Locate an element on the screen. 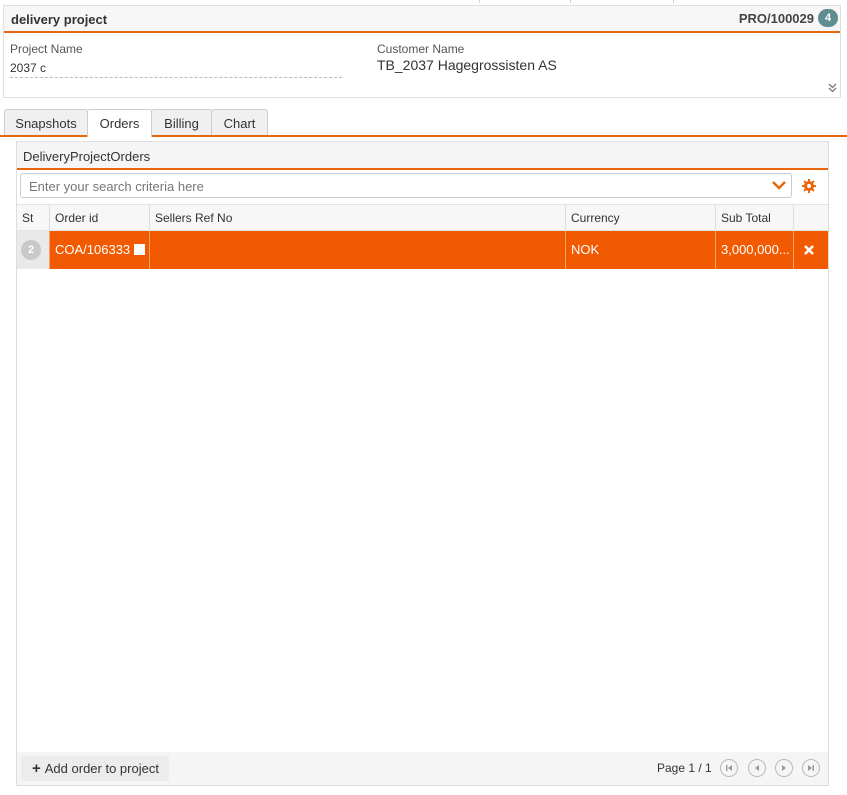 This screenshot has height=795, width=847. search-input is located at coordinates (394, 186).